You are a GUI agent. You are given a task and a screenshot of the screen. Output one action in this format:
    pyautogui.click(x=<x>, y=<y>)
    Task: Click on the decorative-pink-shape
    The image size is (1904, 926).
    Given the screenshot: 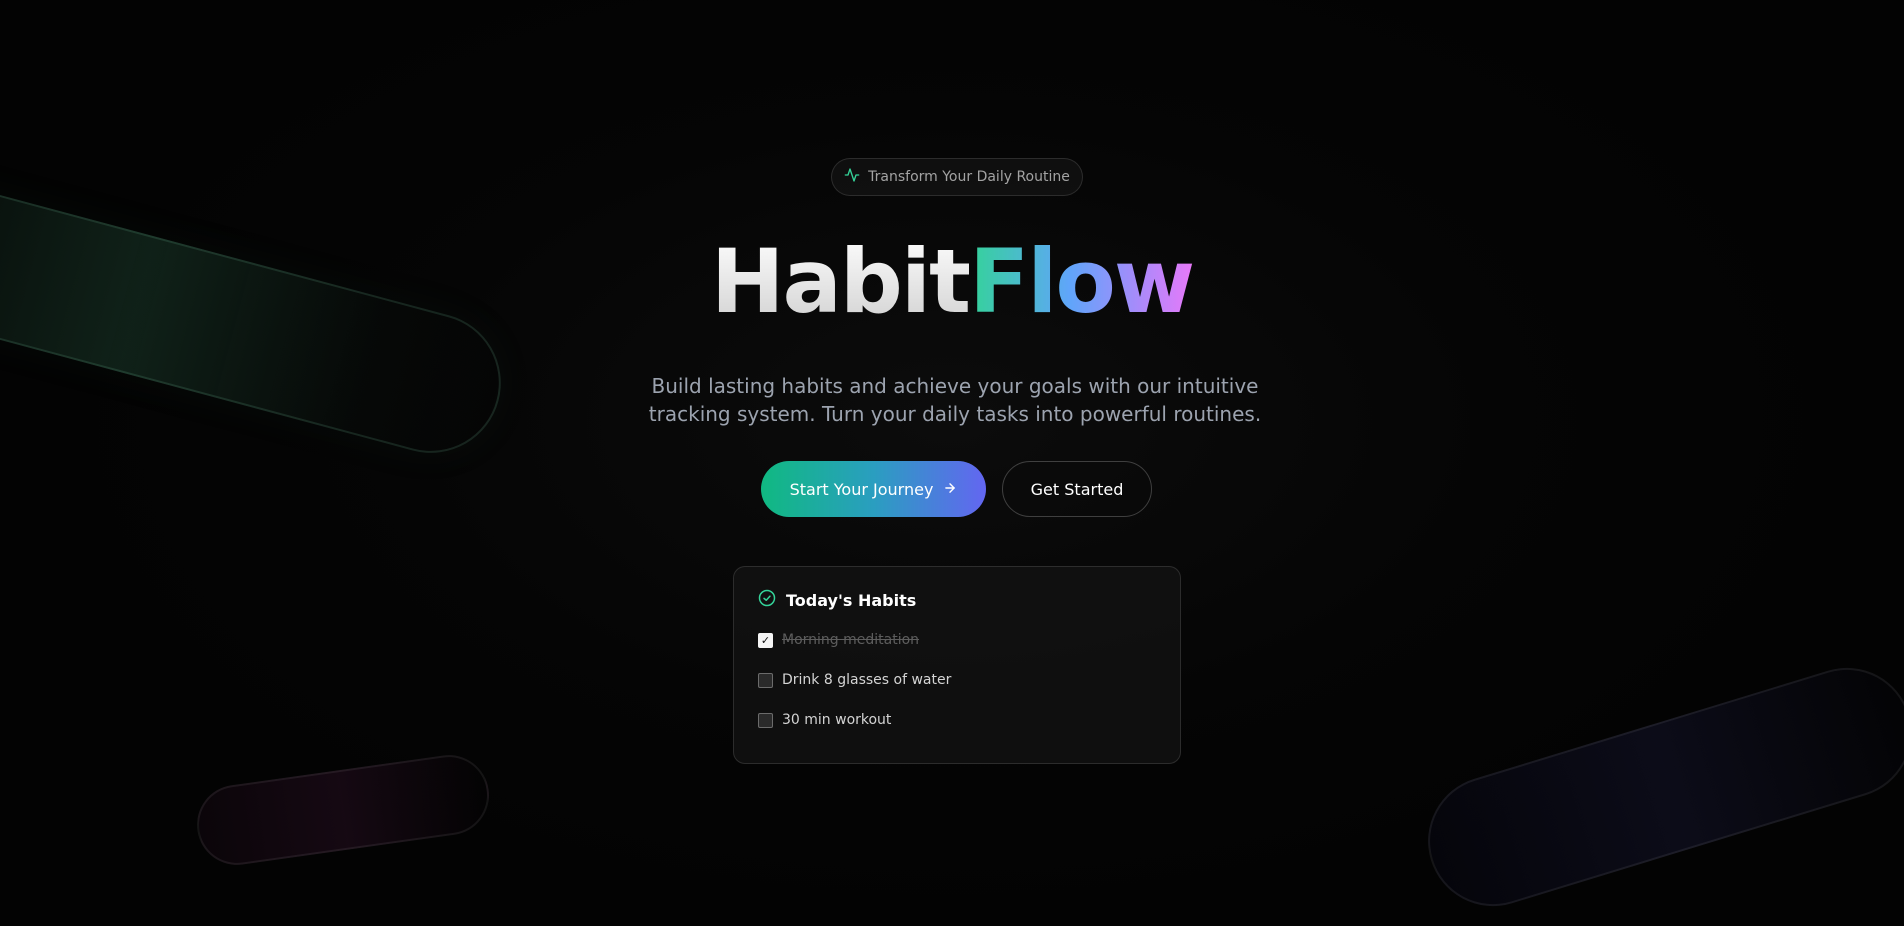 What is the action you would take?
    pyautogui.click(x=343, y=810)
    